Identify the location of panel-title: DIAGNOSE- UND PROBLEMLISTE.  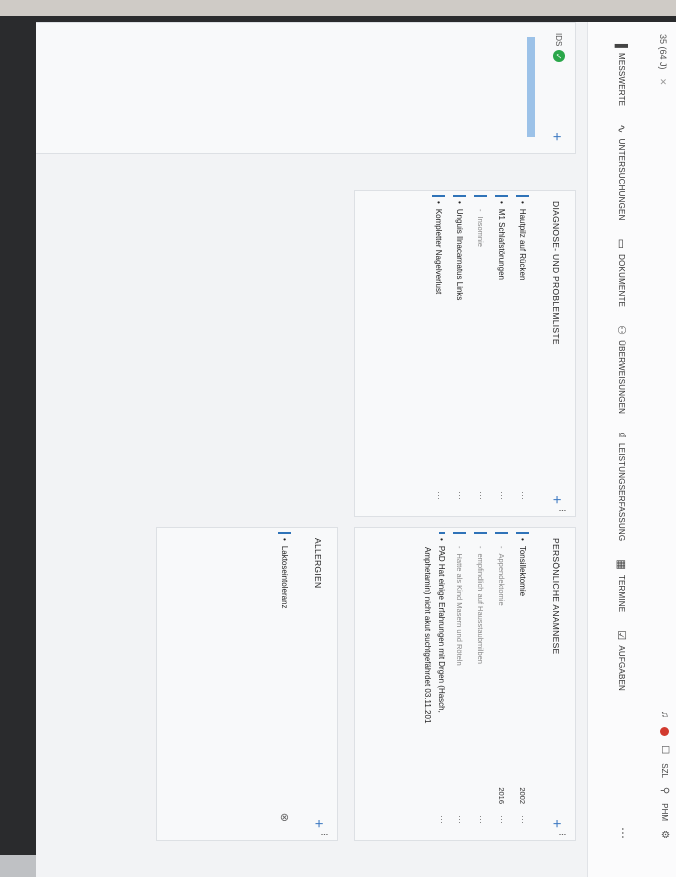
(556, 273).